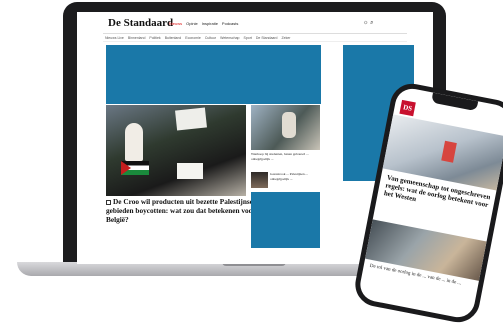  I want to click on sub-nav-item: Sport, so click(248, 38).